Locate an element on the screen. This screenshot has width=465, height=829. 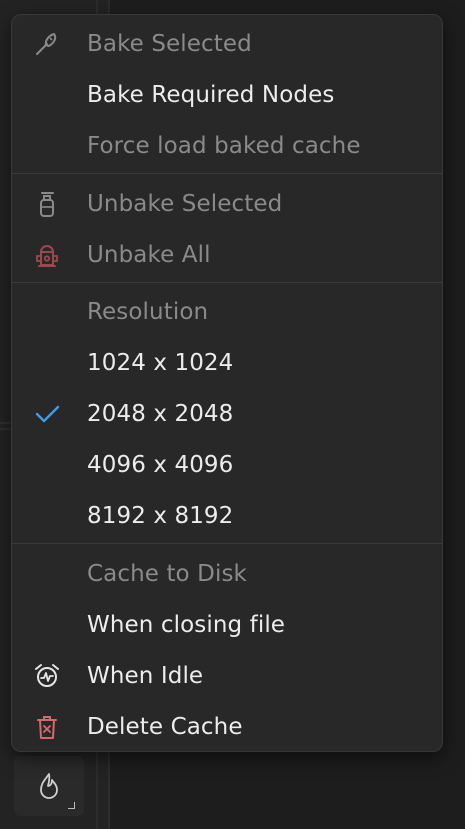
menu-item-force-load-baked-cache: Force load baked cache is located at coordinates (227, 146).